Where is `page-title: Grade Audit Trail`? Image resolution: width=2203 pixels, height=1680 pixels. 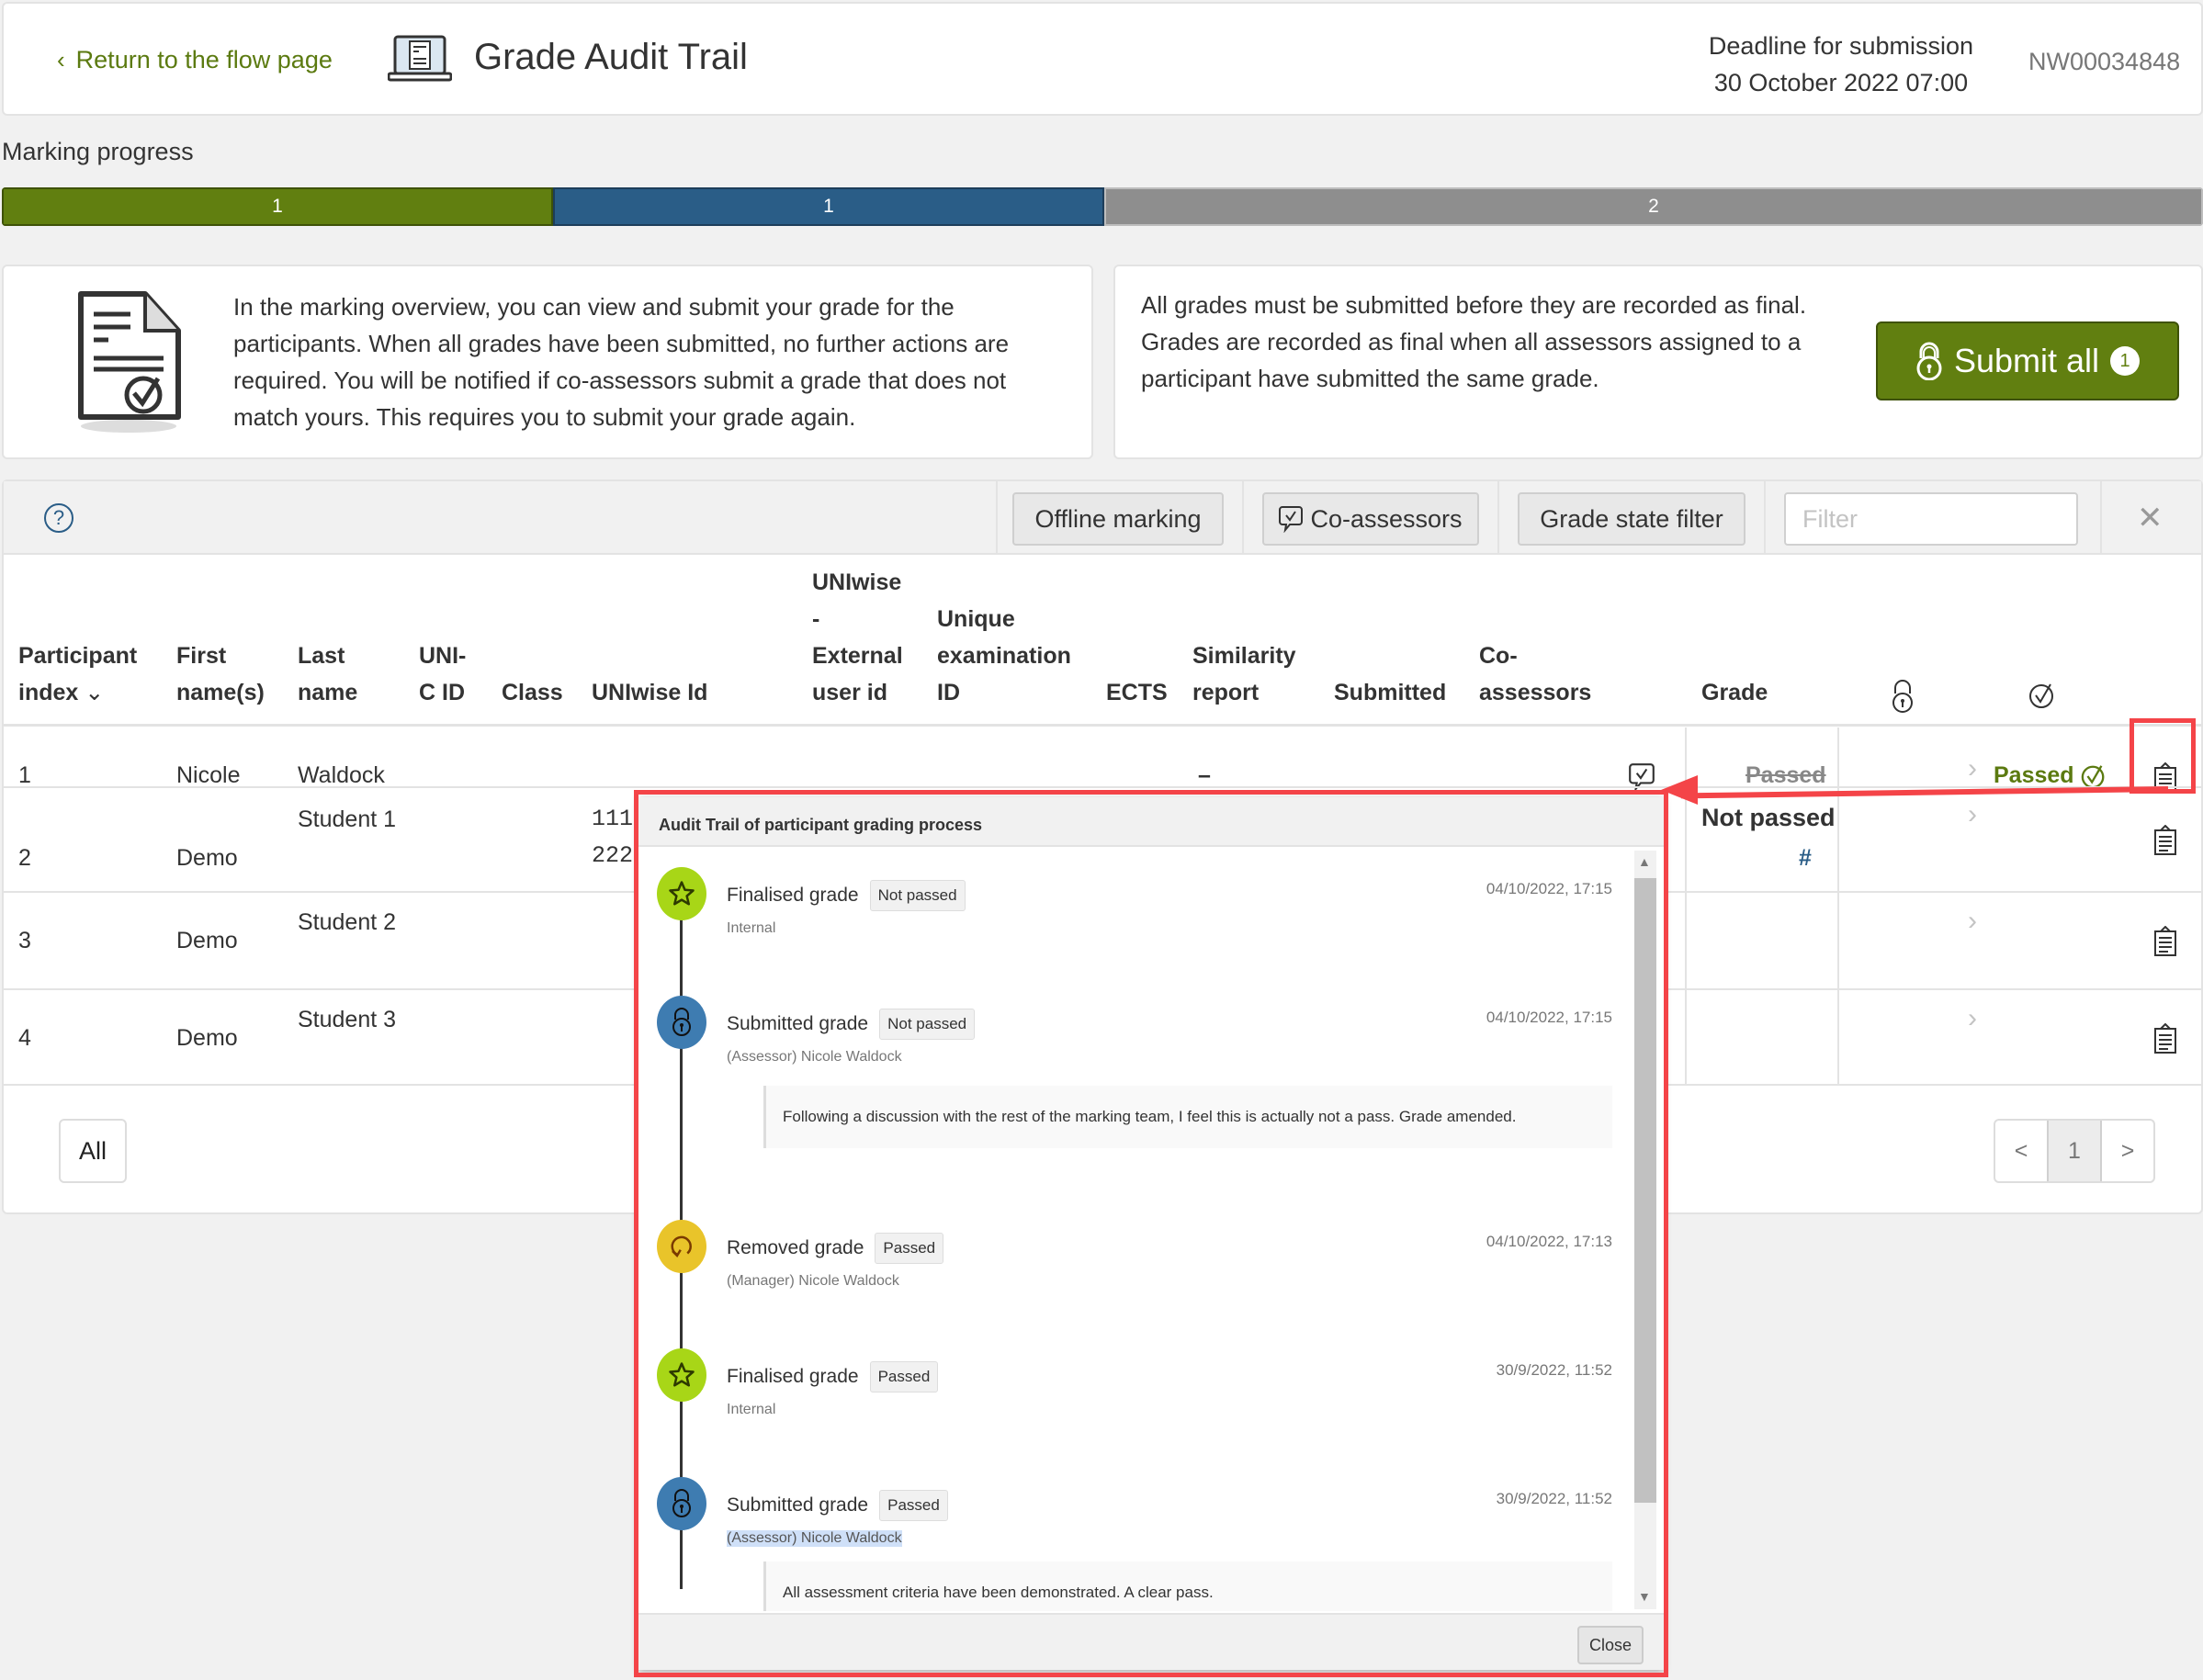
page-title: Grade Audit Trail is located at coordinates (611, 57).